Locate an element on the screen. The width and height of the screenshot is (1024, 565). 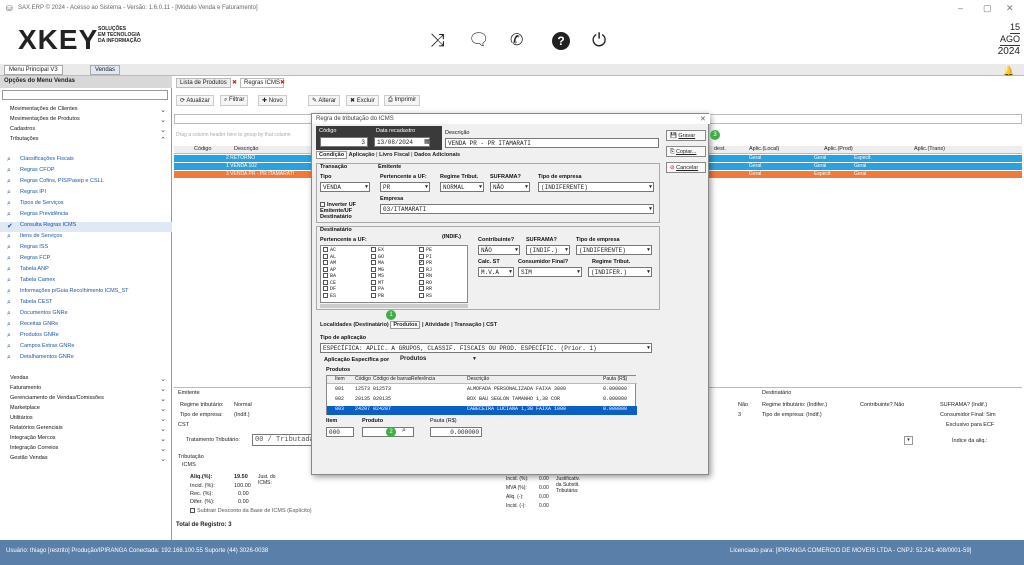
suframa-select: NÃO ▼ is located at coordinates (510, 187).